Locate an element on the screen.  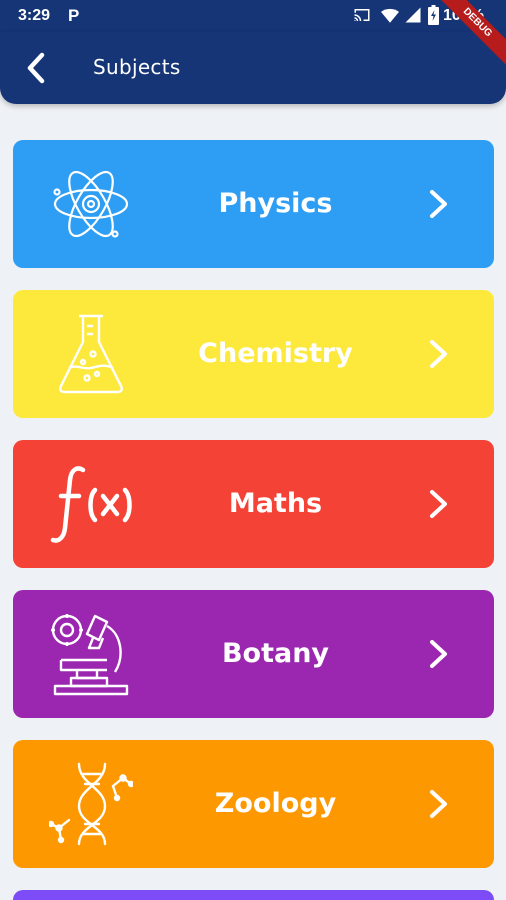
app-bar: Subjects is located at coordinates (253, 68).